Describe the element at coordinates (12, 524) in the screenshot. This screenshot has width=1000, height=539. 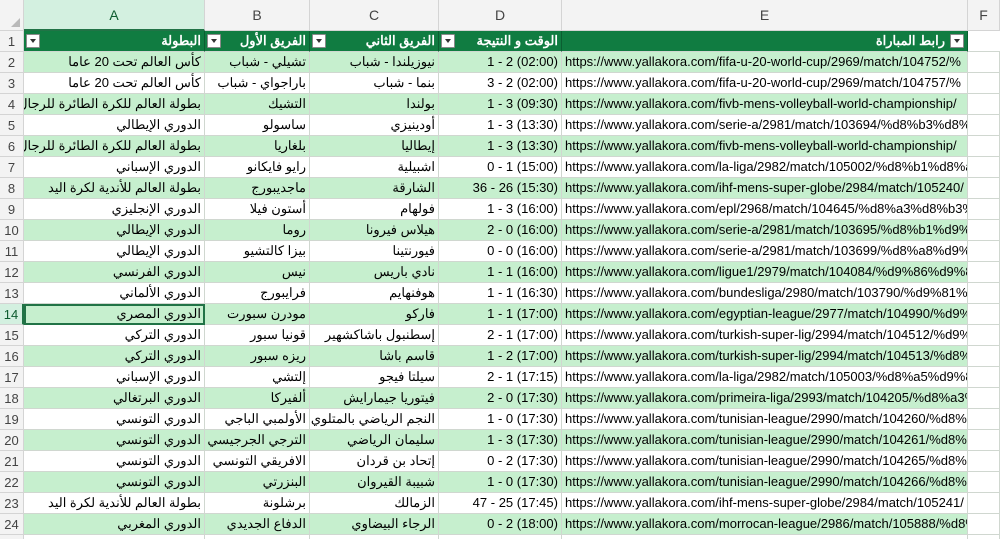
I see `row-header: 24` at that location.